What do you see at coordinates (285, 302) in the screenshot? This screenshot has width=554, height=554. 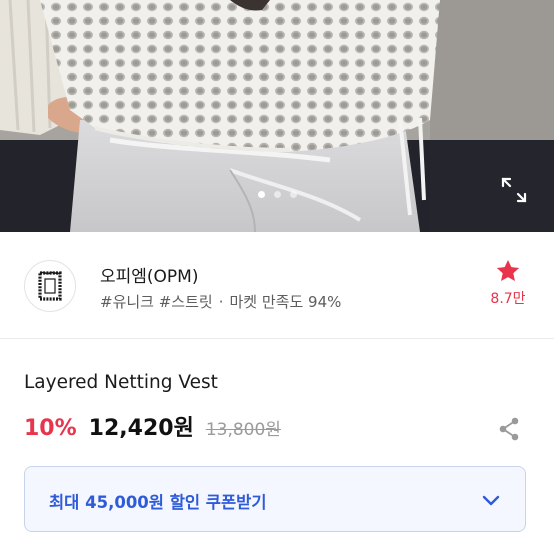 I see `shop-satisfaction: 마켓 만족도 94%` at bounding box center [285, 302].